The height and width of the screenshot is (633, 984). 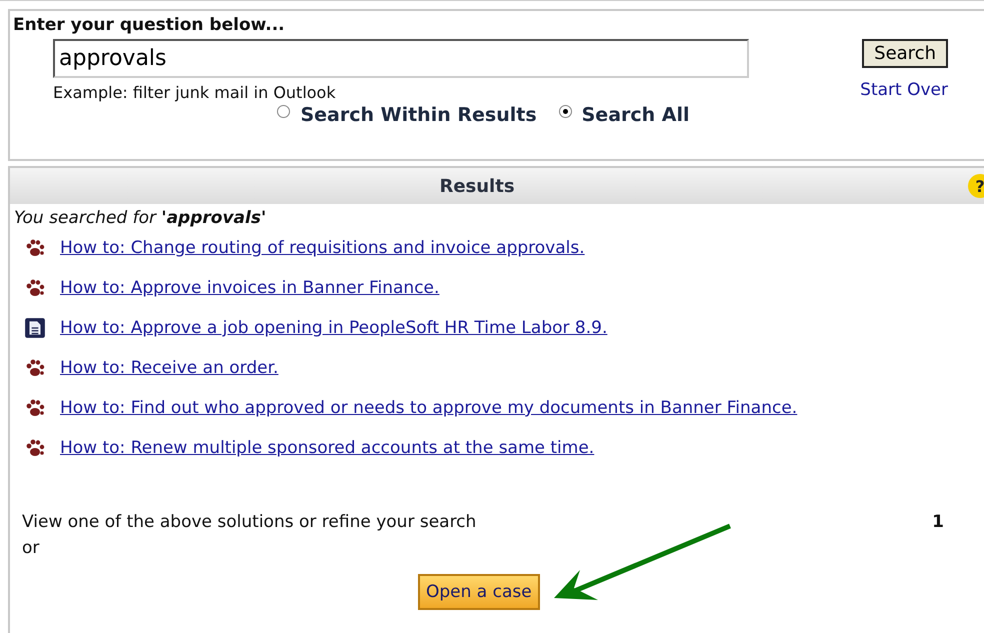 What do you see at coordinates (249, 522) in the screenshot?
I see `instruction-text: View one of the above solutions or refine your search` at bounding box center [249, 522].